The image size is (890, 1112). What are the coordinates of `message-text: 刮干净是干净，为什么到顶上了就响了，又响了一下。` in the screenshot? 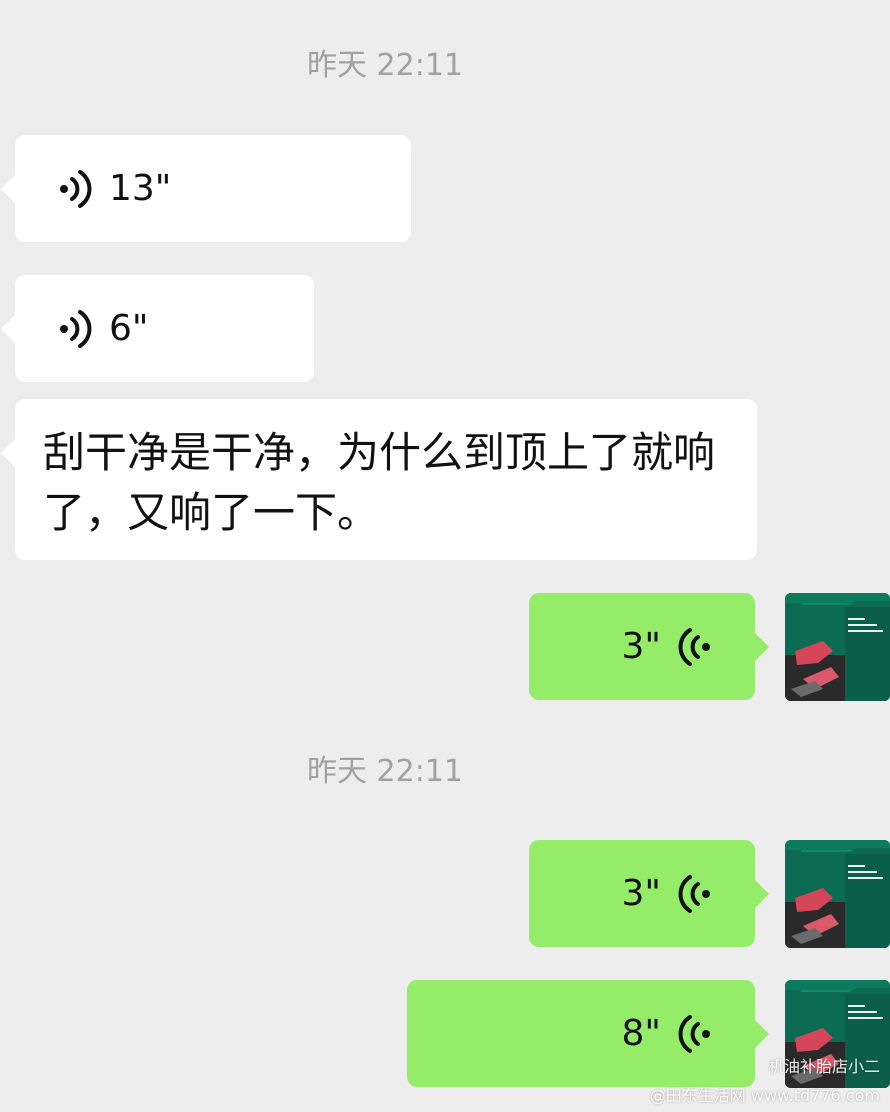 It's located at (379, 482).